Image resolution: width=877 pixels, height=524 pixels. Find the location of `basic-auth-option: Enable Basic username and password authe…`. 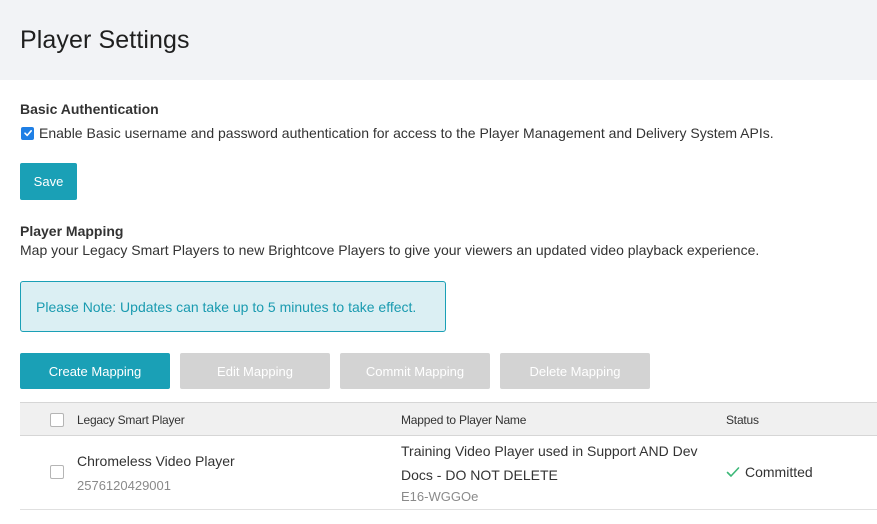

basic-auth-option: Enable Basic username and password authe… is located at coordinates (397, 133).